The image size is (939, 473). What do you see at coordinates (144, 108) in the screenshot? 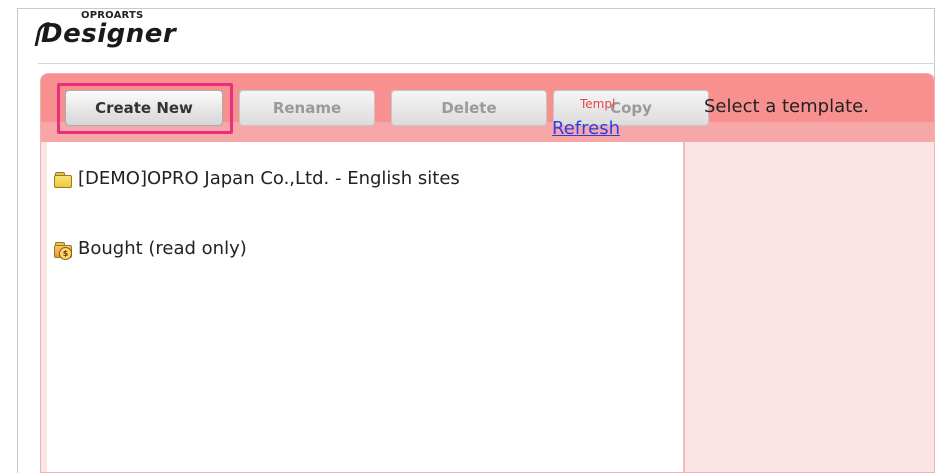
I see `create-new-button: Create New` at bounding box center [144, 108].